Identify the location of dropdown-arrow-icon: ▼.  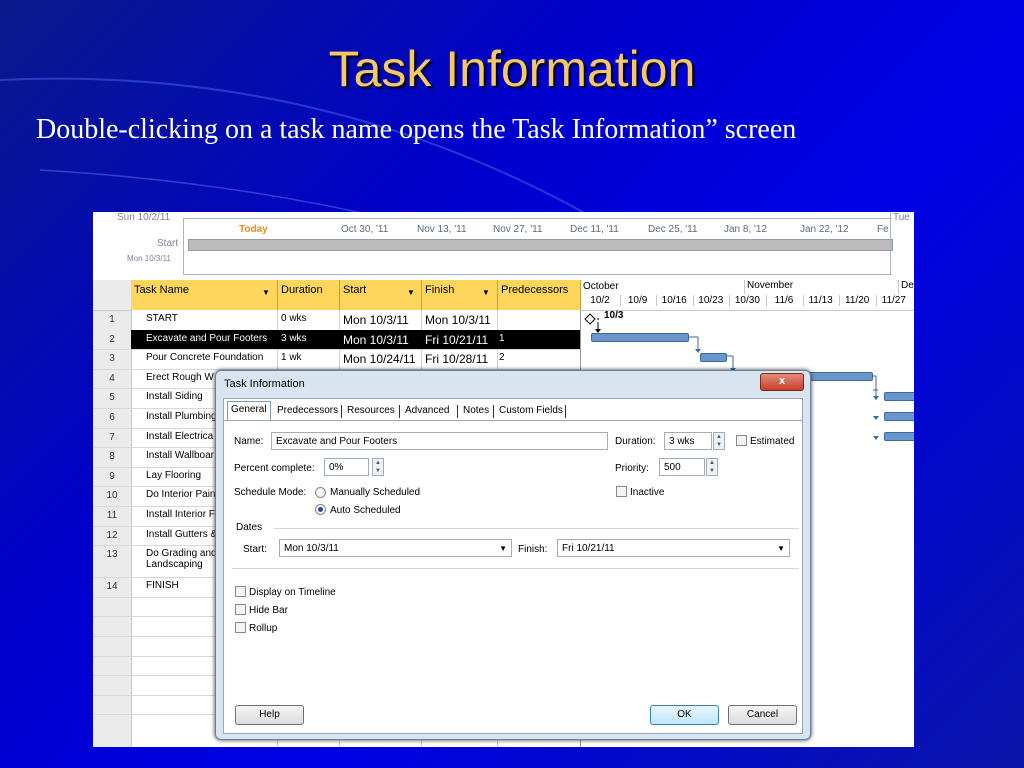
(503, 548).